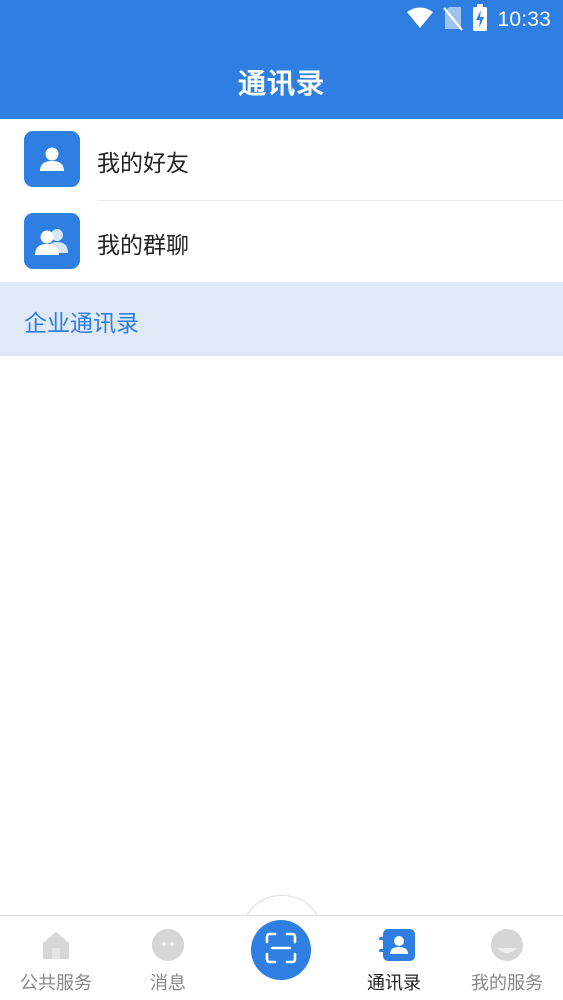 The height and width of the screenshot is (1000, 563). What do you see at coordinates (143, 246) in the screenshot?
I see `groups-label: 我的群聊` at bounding box center [143, 246].